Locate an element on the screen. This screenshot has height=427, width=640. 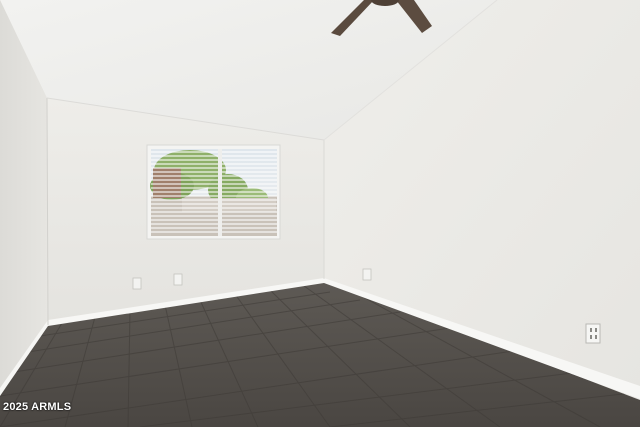
window-divider is located at coordinates (220, 192).